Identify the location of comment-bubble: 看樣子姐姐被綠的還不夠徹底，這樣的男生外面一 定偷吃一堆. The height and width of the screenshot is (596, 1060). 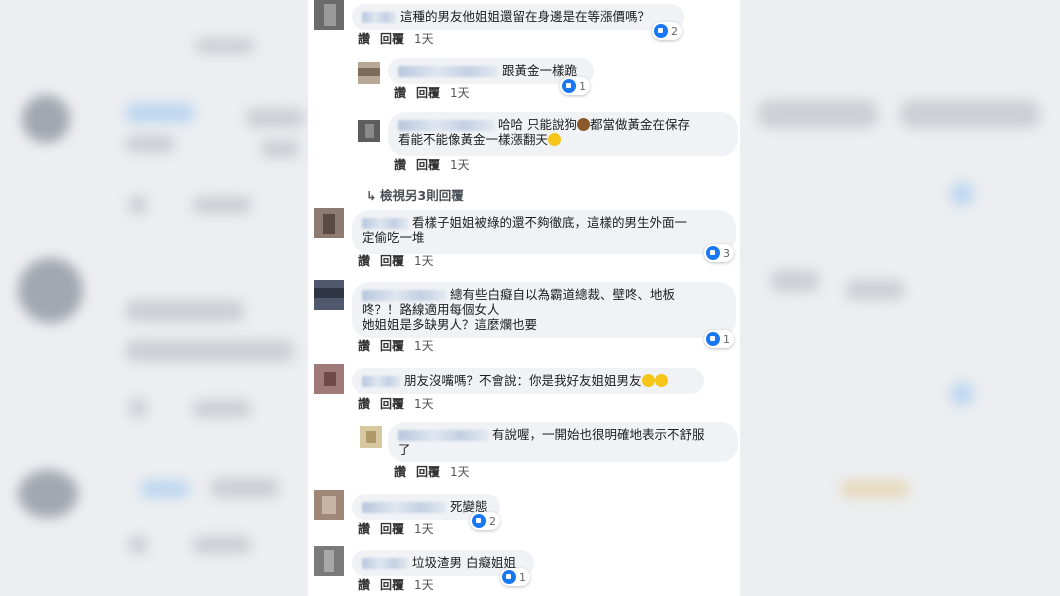
(544, 232).